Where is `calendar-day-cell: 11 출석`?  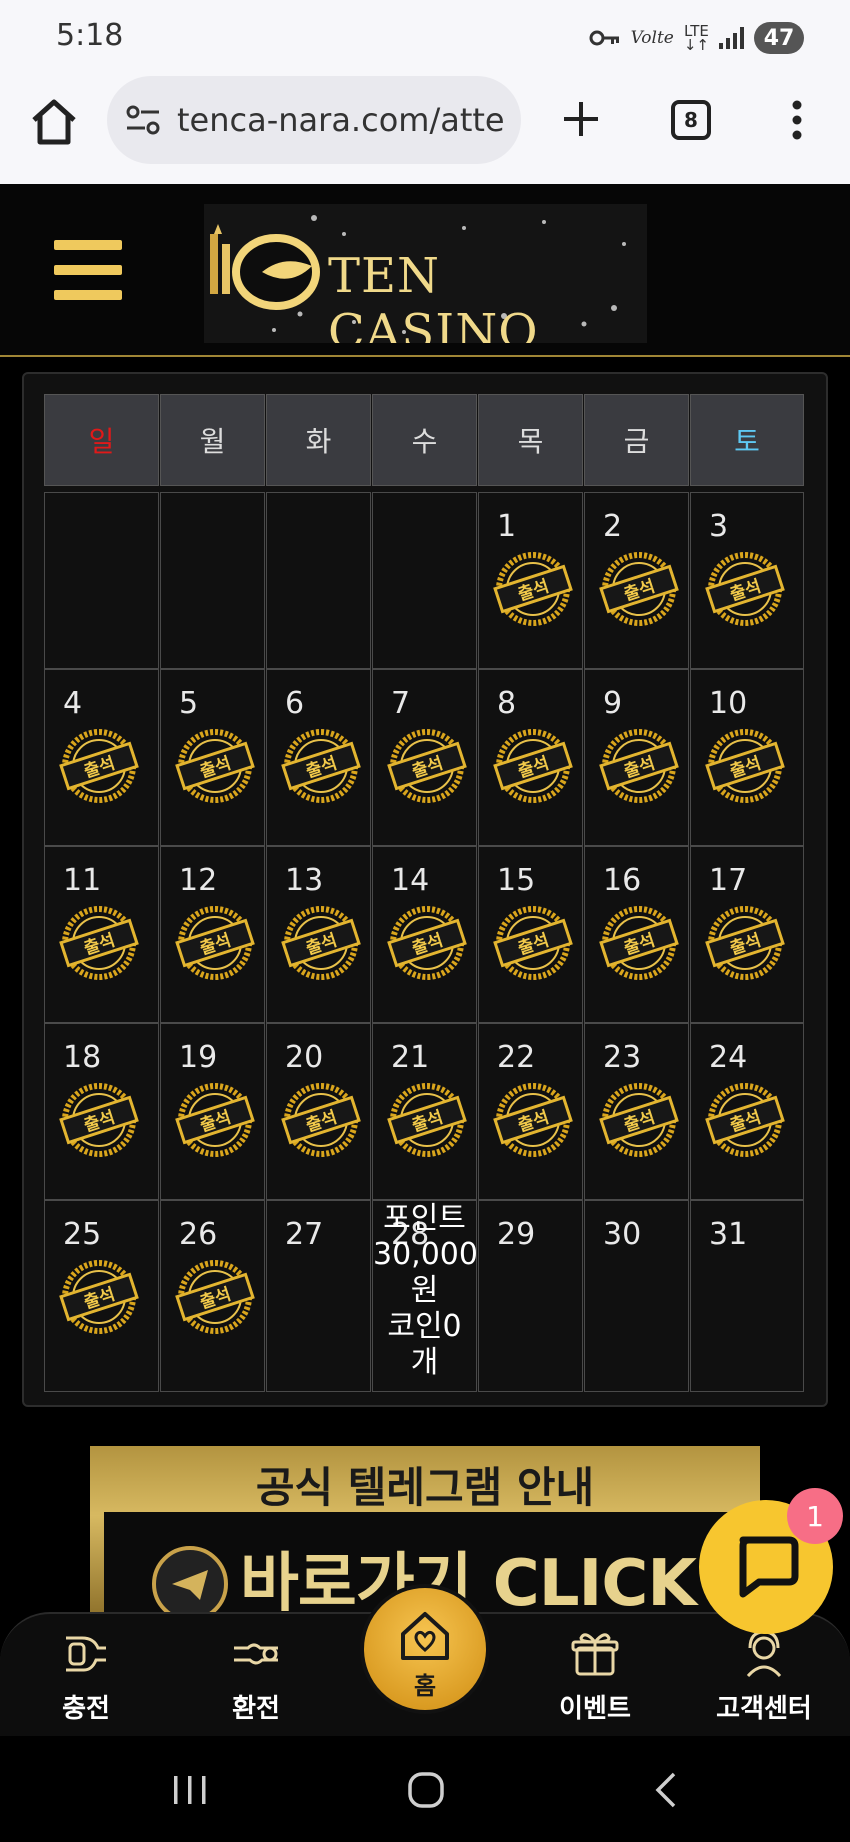 calendar-day-cell: 11 출석 is located at coordinates (101, 934).